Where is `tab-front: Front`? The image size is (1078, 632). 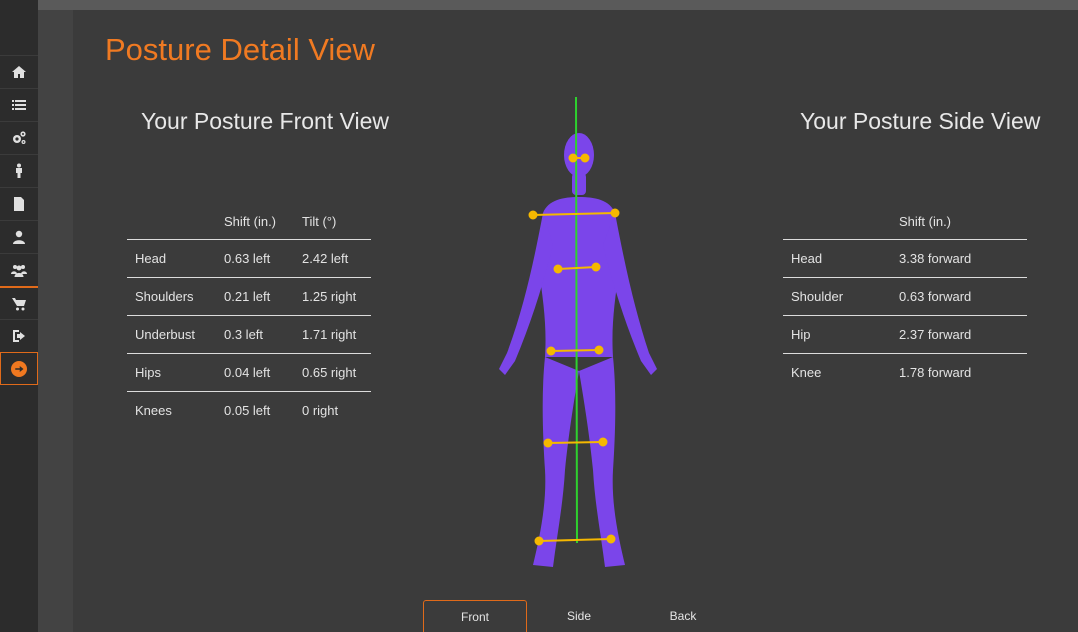 tab-front: Front is located at coordinates (475, 616).